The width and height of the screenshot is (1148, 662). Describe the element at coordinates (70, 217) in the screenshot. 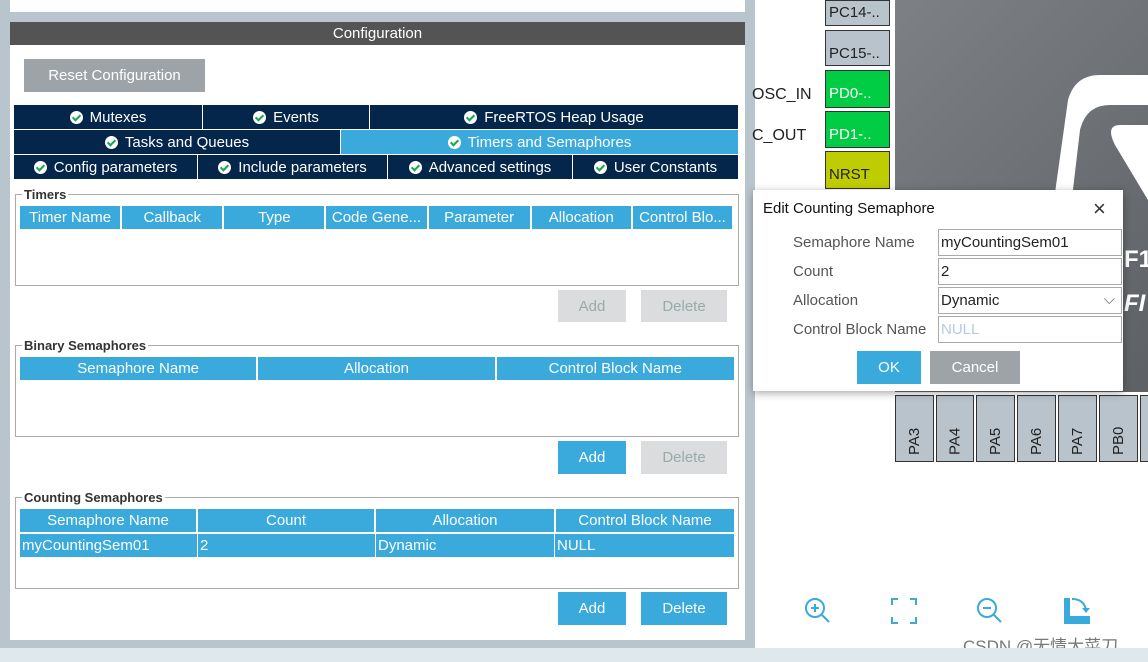

I see `column-header: Timer Name` at that location.